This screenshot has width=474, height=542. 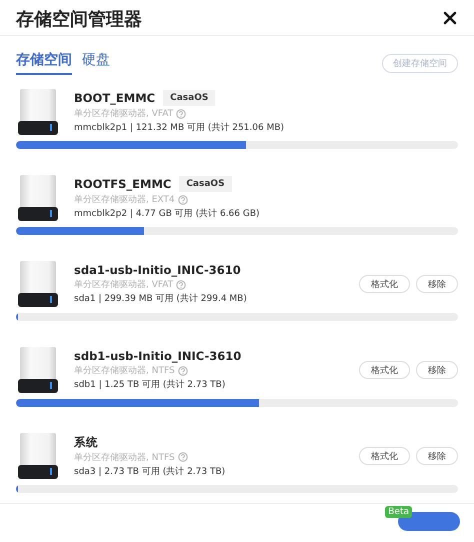 What do you see at coordinates (150, 472) in the screenshot?
I see `usage-text: sda3 | 2.73 TB 可用 (共计 2.73 TB)` at bounding box center [150, 472].